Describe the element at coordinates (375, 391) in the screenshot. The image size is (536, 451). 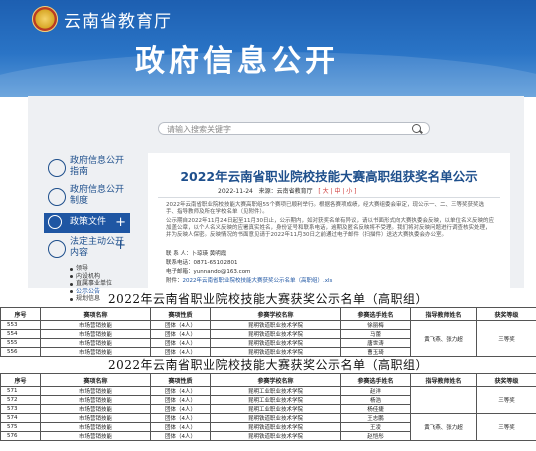
I see `table-cell: 赵洋` at that location.